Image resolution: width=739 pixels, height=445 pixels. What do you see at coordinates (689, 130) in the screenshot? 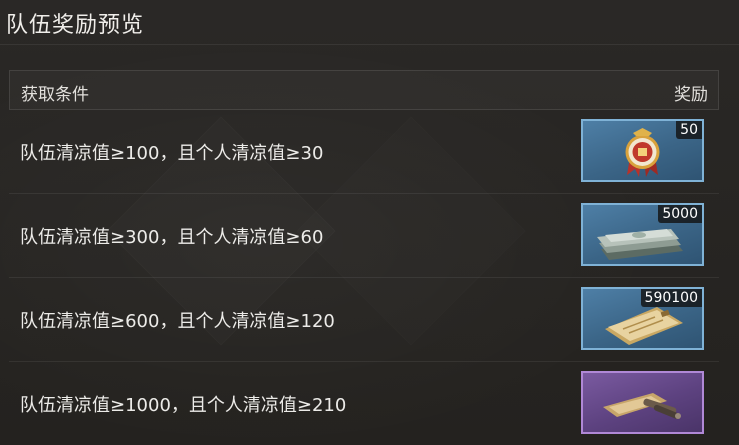
I see `reward-quantity: 50` at bounding box center [689, 130].